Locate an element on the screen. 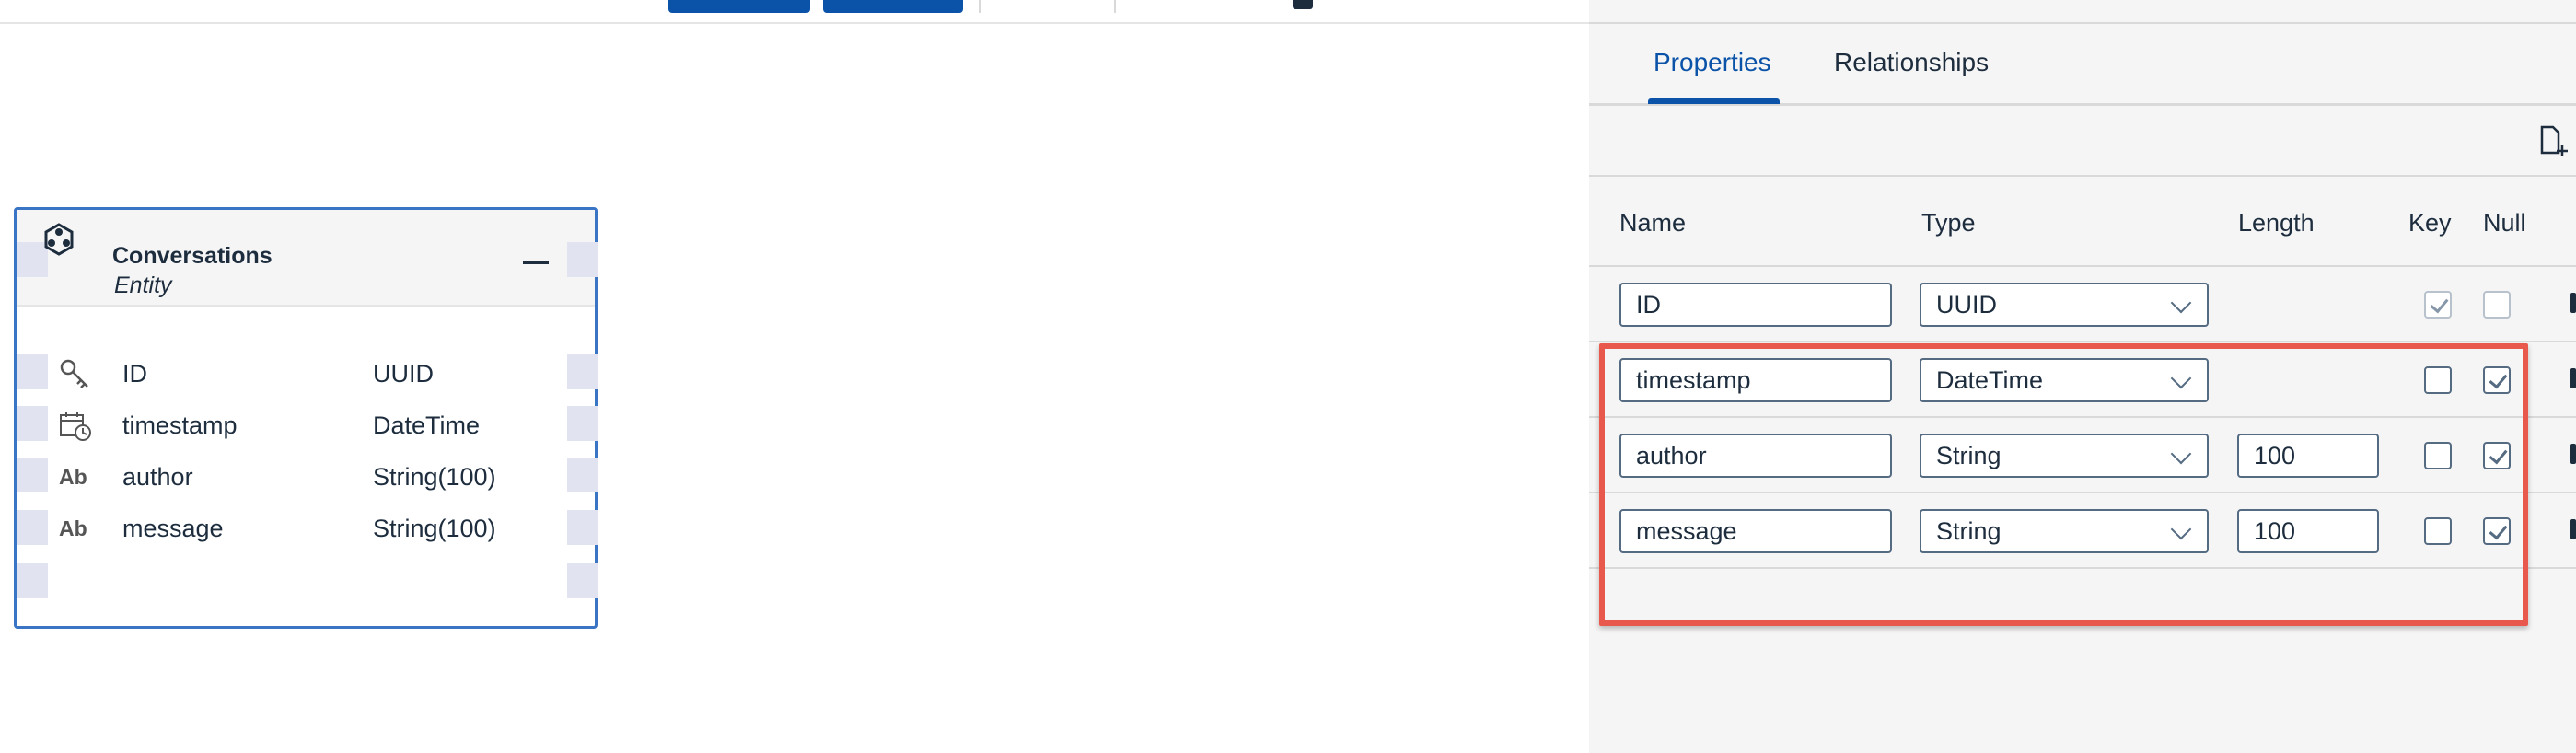 This screenshot has height=753, width=2576. add-row-icon is located at coordinates (2554, 140).